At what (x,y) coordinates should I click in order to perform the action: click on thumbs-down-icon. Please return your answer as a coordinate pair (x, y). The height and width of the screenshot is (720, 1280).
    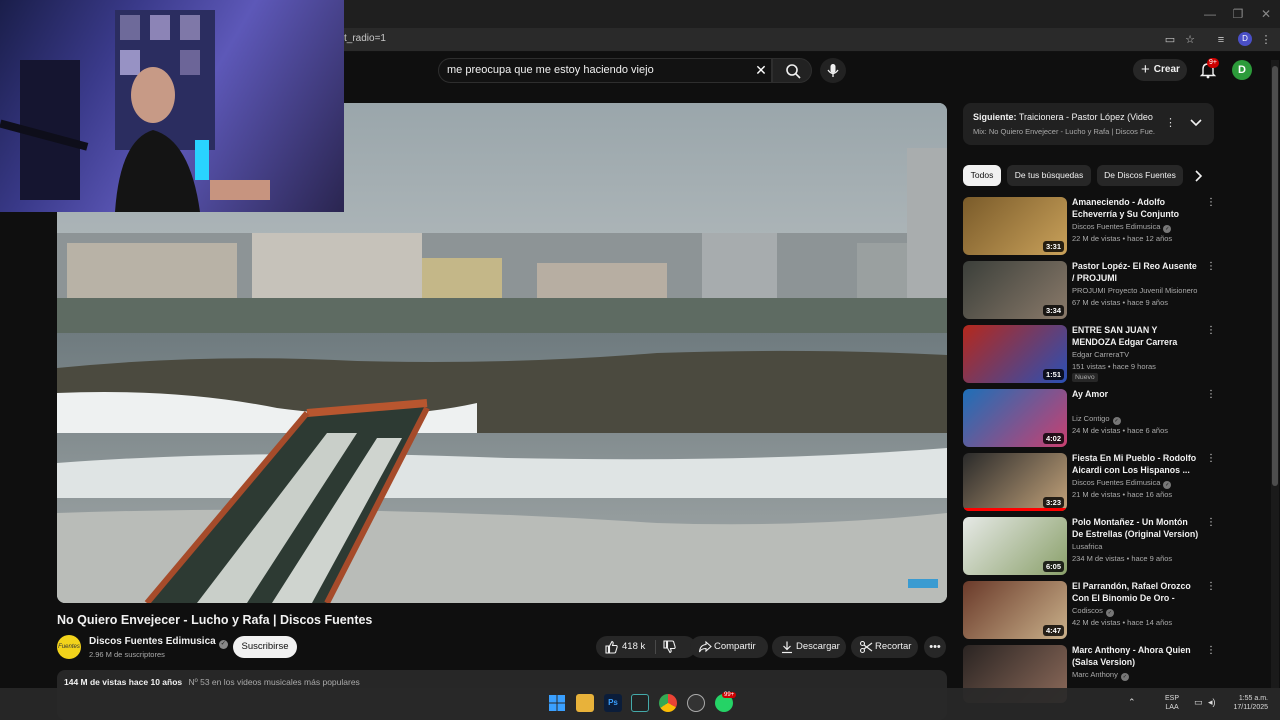
    Looking at the image, I should click on (669, 647).